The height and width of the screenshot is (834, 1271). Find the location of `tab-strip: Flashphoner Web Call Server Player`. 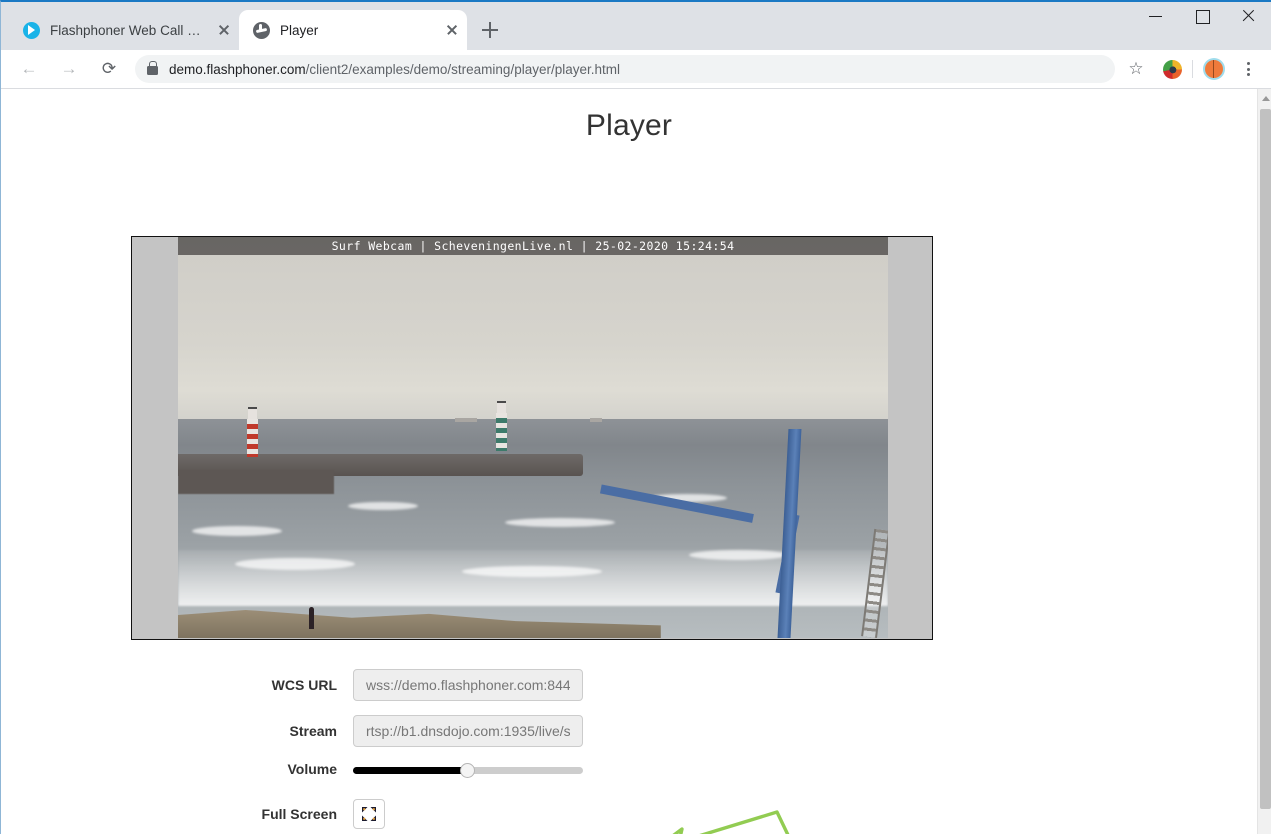

tab-strip: Flashphoner Web Call Server Player is located at coordinates (636, 26).